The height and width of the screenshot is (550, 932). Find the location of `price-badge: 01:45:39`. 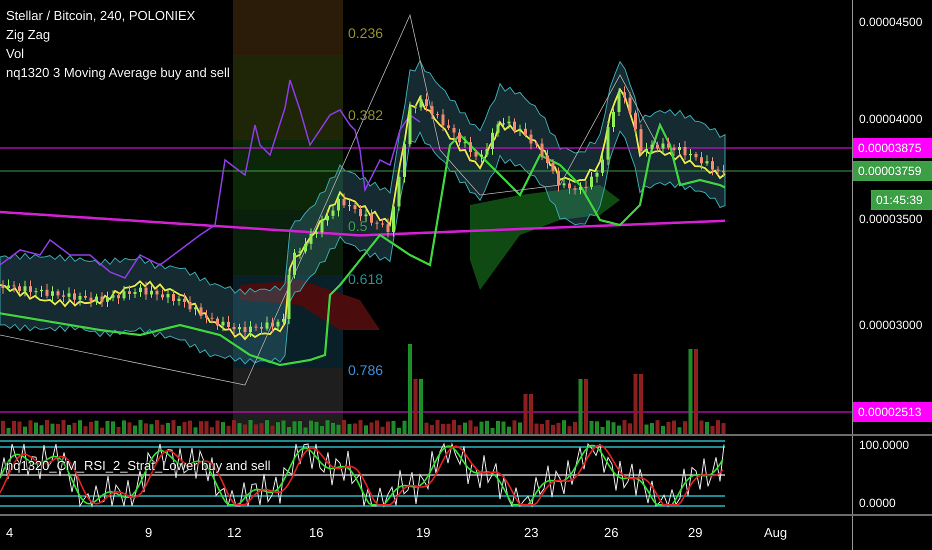

price-badge: 01:45:39 is located at coordinates (901, 200).